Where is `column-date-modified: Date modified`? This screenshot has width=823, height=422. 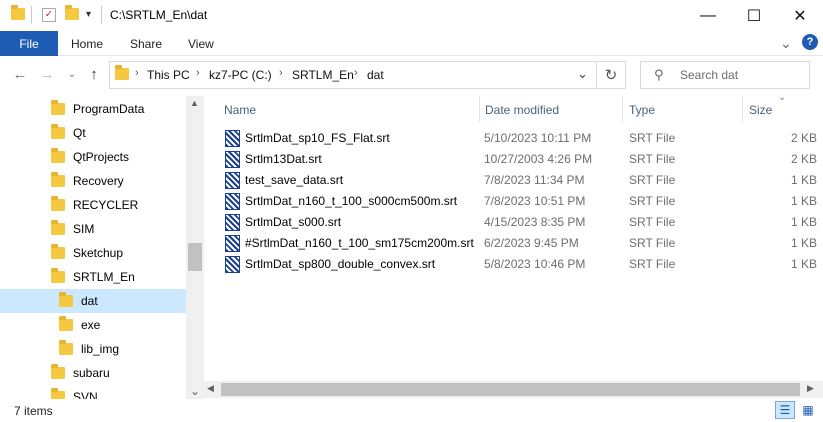
column-date-modified: Date modified is located at coordinates (522, 110).